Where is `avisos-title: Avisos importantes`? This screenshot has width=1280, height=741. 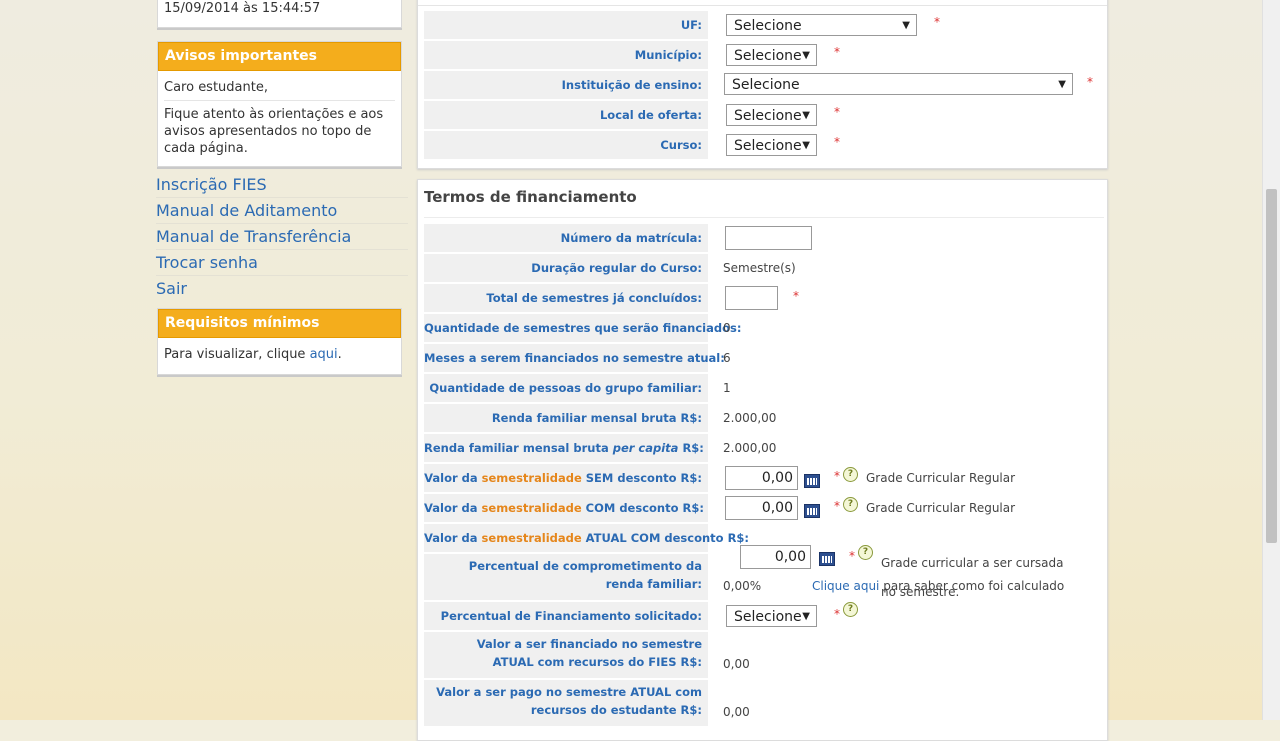 avisos-title: Avisos importantes is located at coordinates (279, 56).